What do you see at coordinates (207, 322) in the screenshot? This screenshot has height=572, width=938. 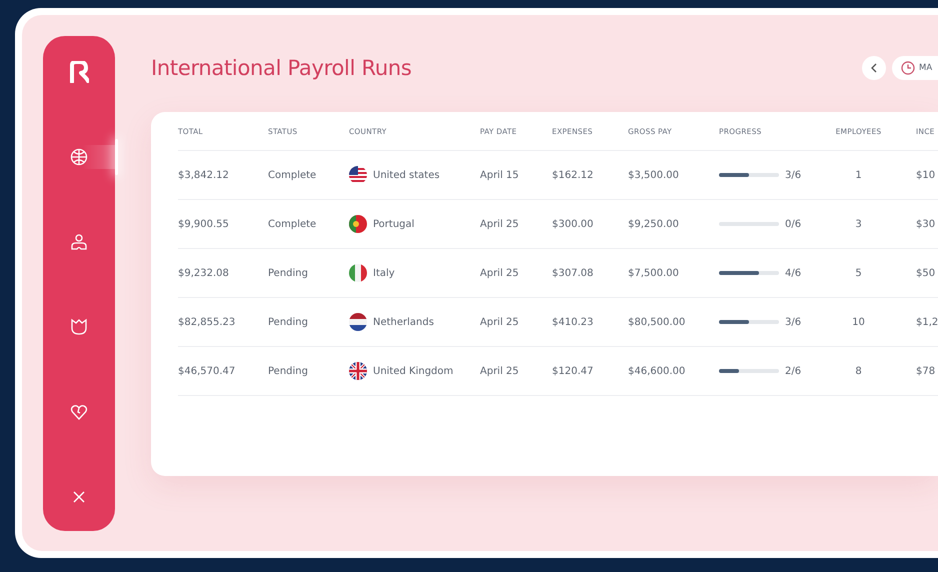 I see `total-amount: $82,855.23` at bounding box center [207, 322].